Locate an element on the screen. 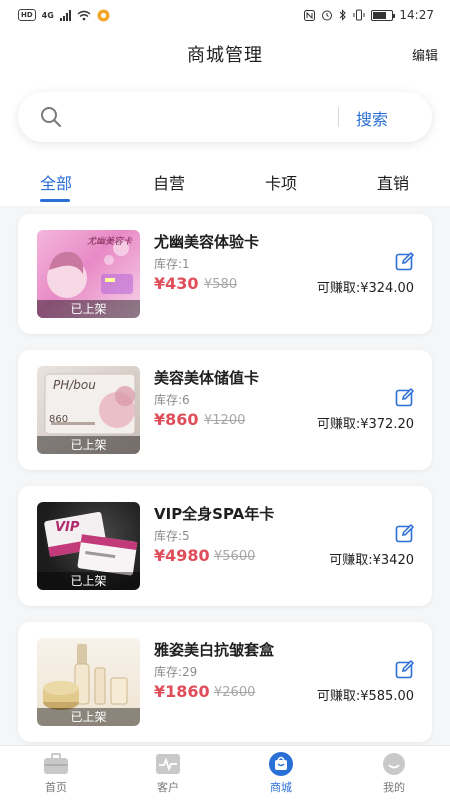  product-price: ¥4980 is located at coordinates (182, 555).